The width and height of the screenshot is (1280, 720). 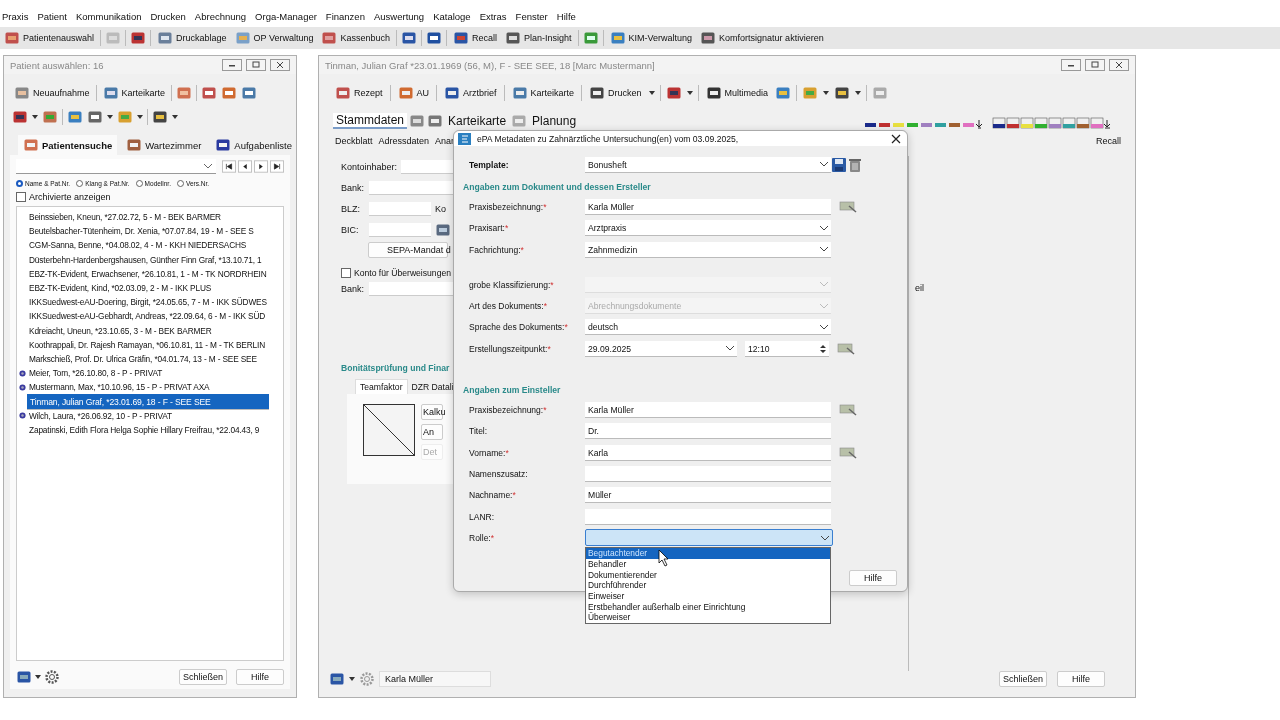 I want to click on patient-entry: Mustermann, Max, *10.10.96, 15 - P - PRIVAT AXA, so click(x=119, y=387).